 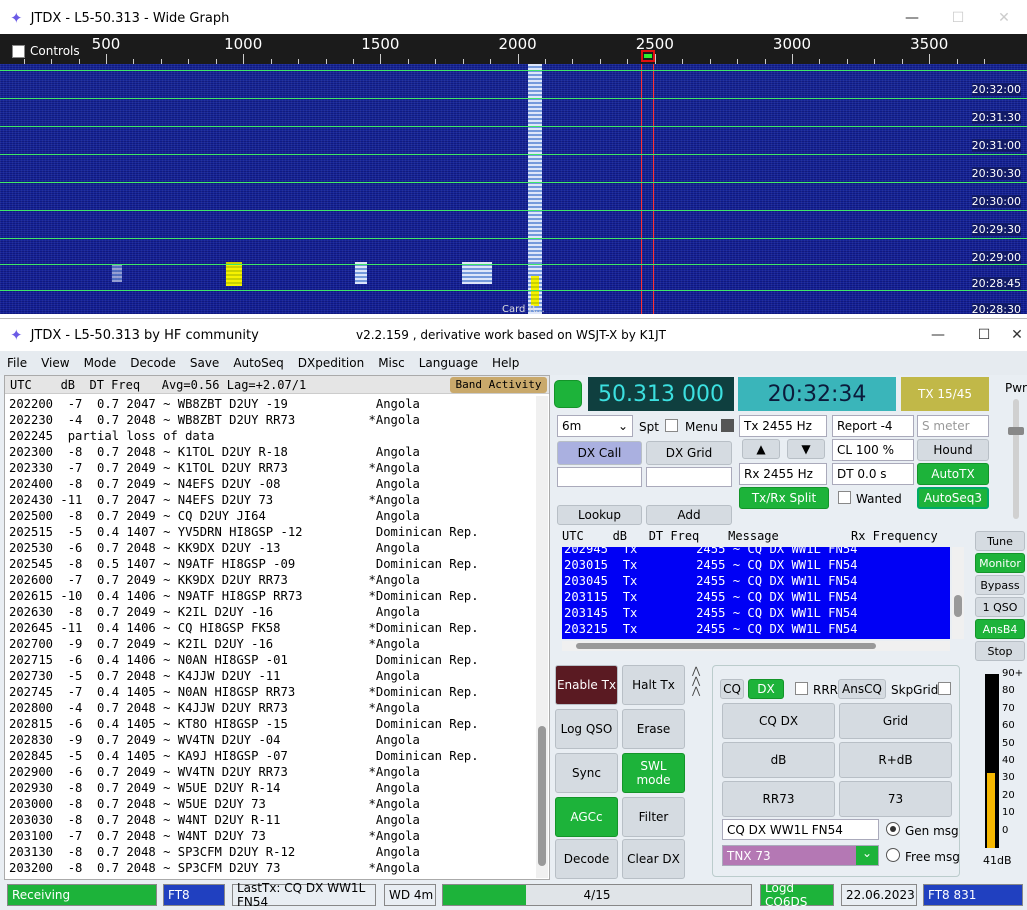 What do you see at coordinates (586, 685) in the screenshot?
I see `enable-tx-button: Enable Tx` at bounding box center [586, 685].